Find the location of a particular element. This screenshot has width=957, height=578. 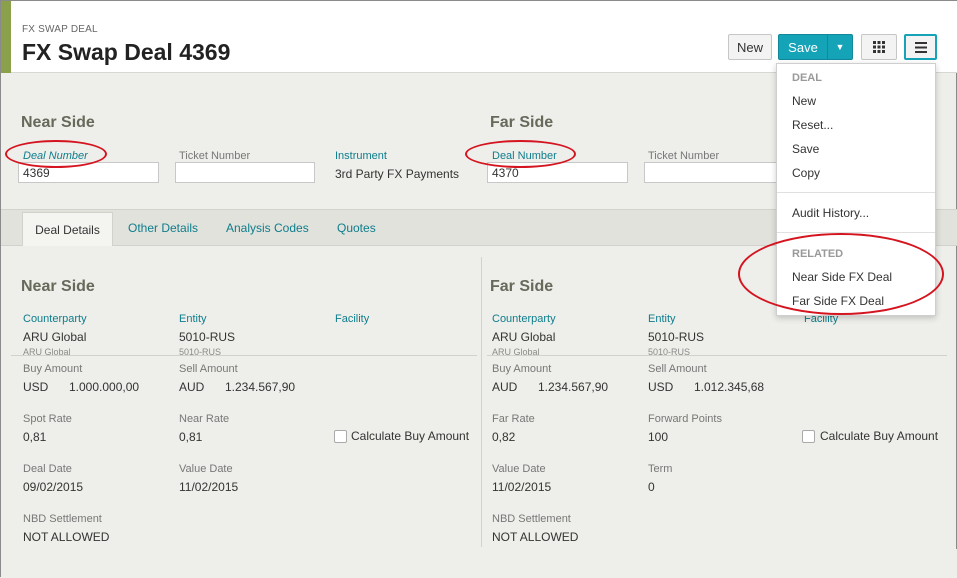

near-sell-currency: AUD is located at coordinates (192, 387).